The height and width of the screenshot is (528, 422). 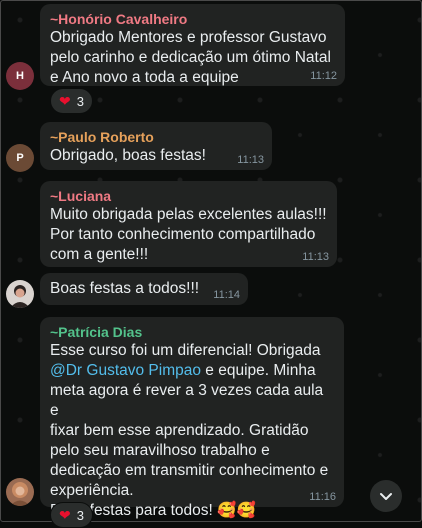 I want to click on chevron-down-icon, so click(x=386, y=496).